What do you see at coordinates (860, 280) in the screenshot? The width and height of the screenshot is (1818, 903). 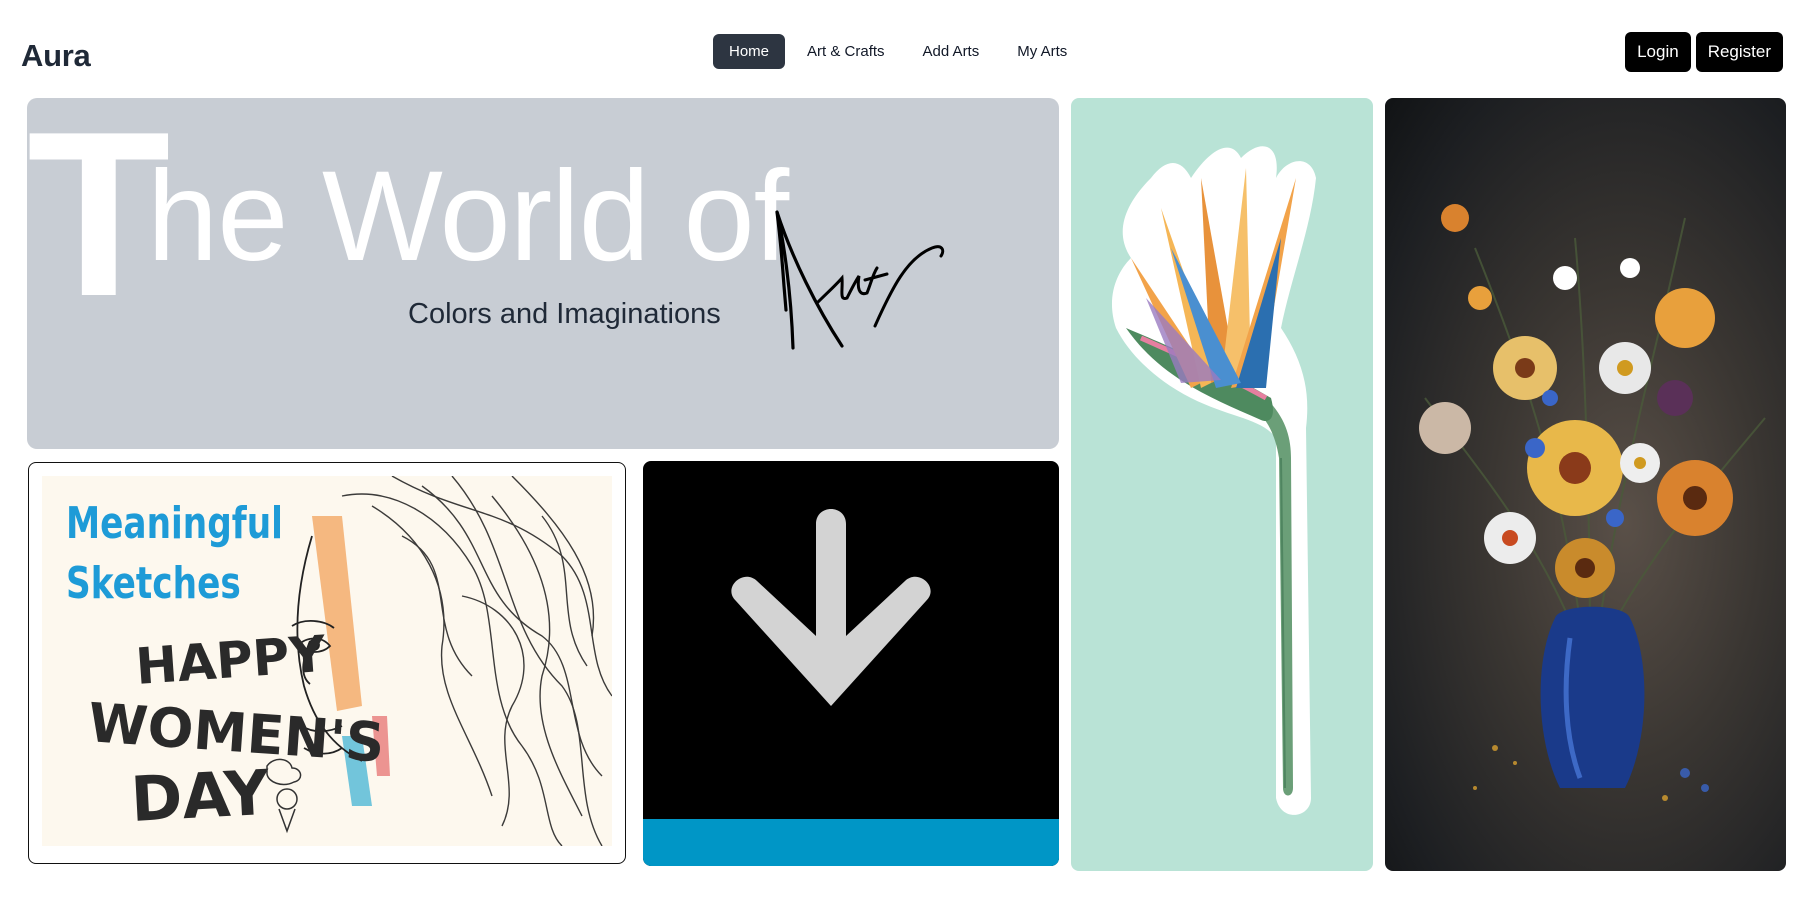 I see `signature-image` at bounding box center [860, 280].